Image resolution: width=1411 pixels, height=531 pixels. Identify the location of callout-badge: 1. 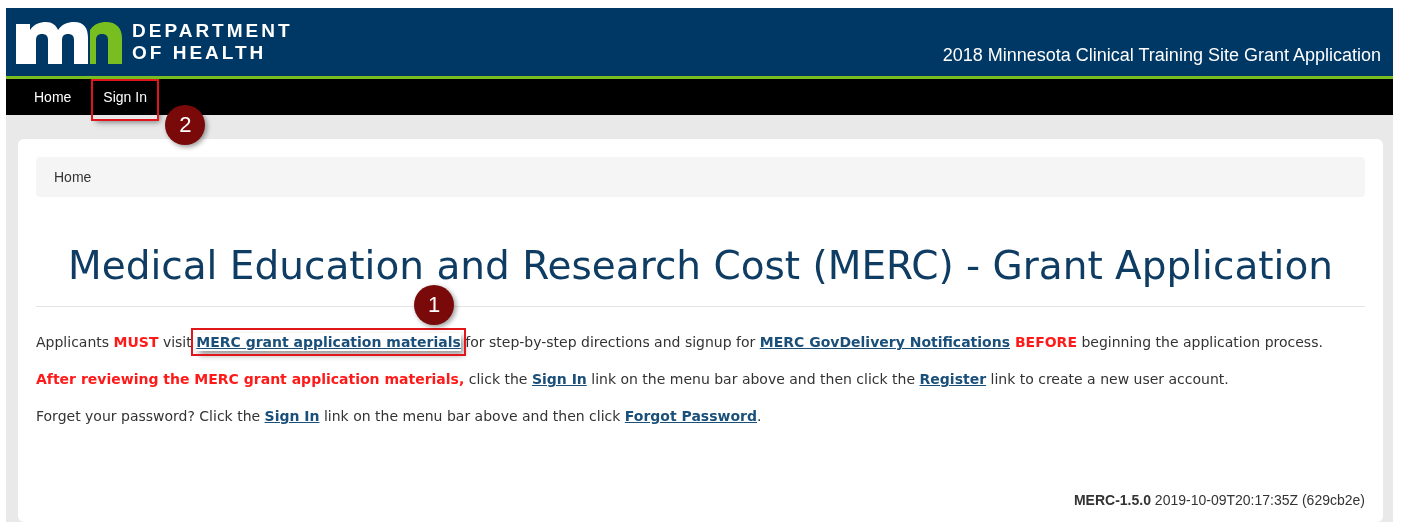
(434, 305).